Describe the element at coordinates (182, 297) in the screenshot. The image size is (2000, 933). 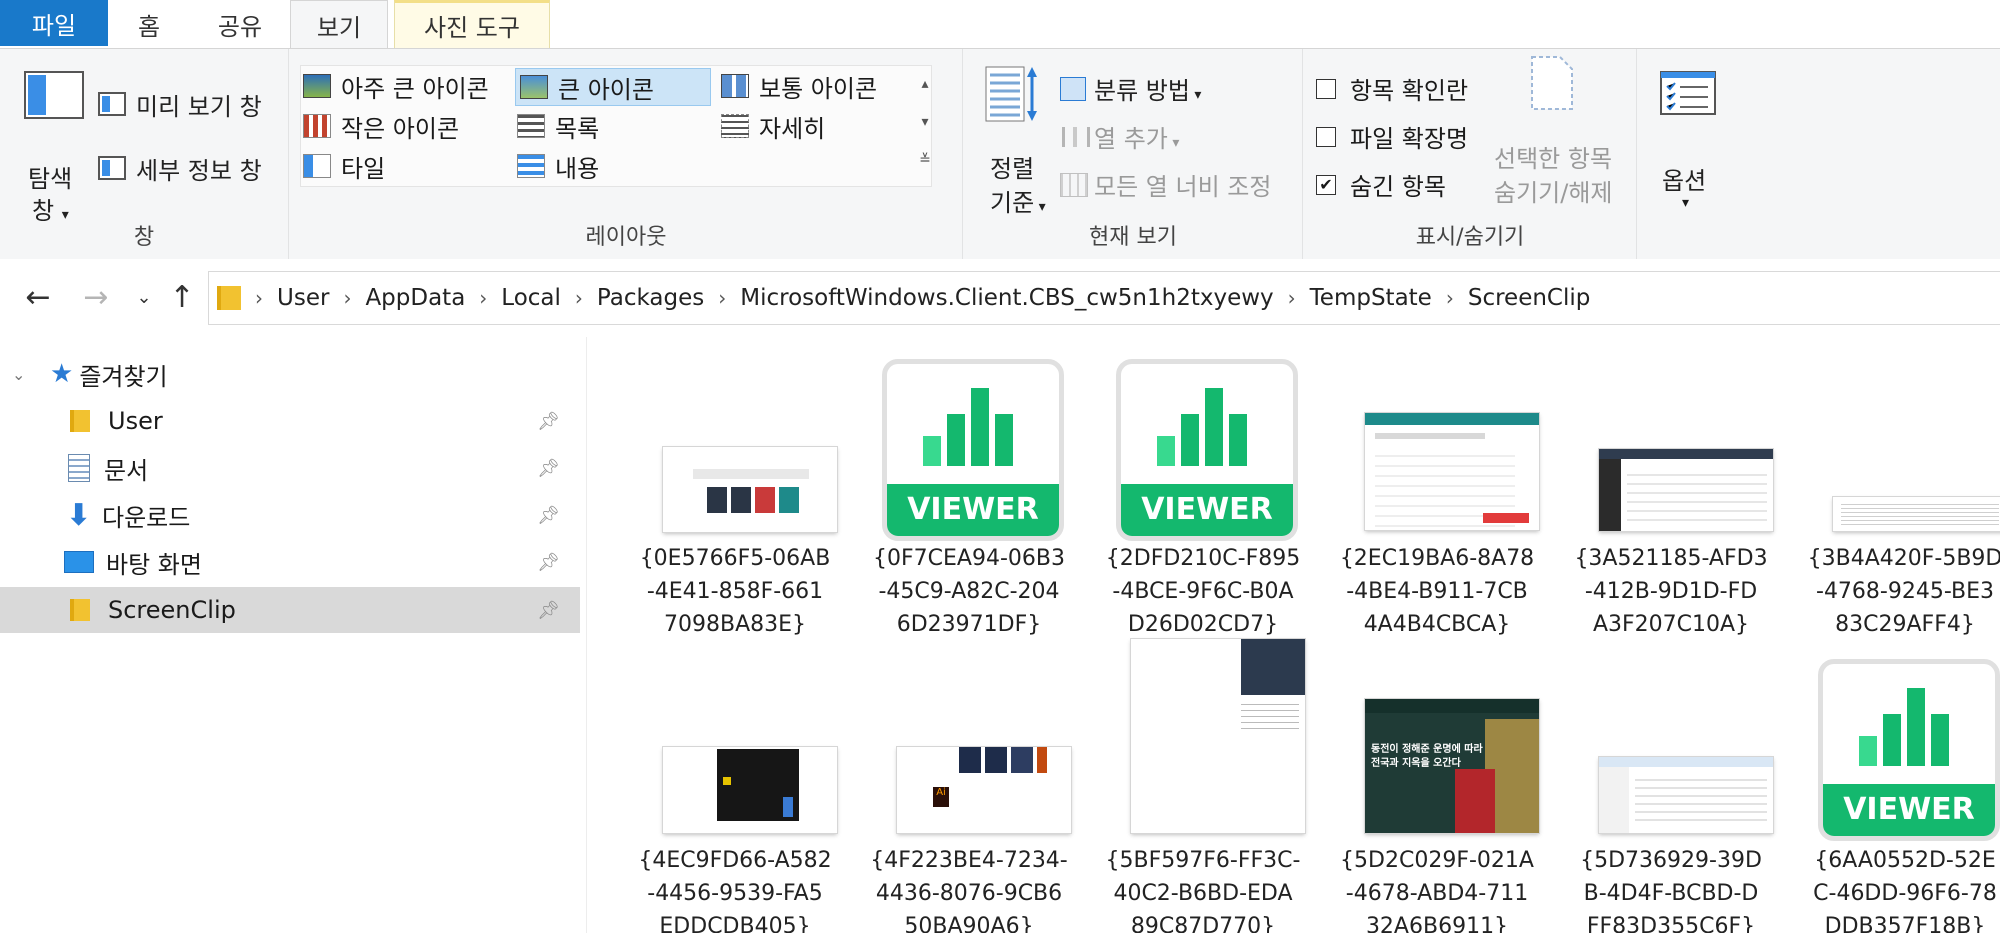
I see `up-button: ↑` at that location.